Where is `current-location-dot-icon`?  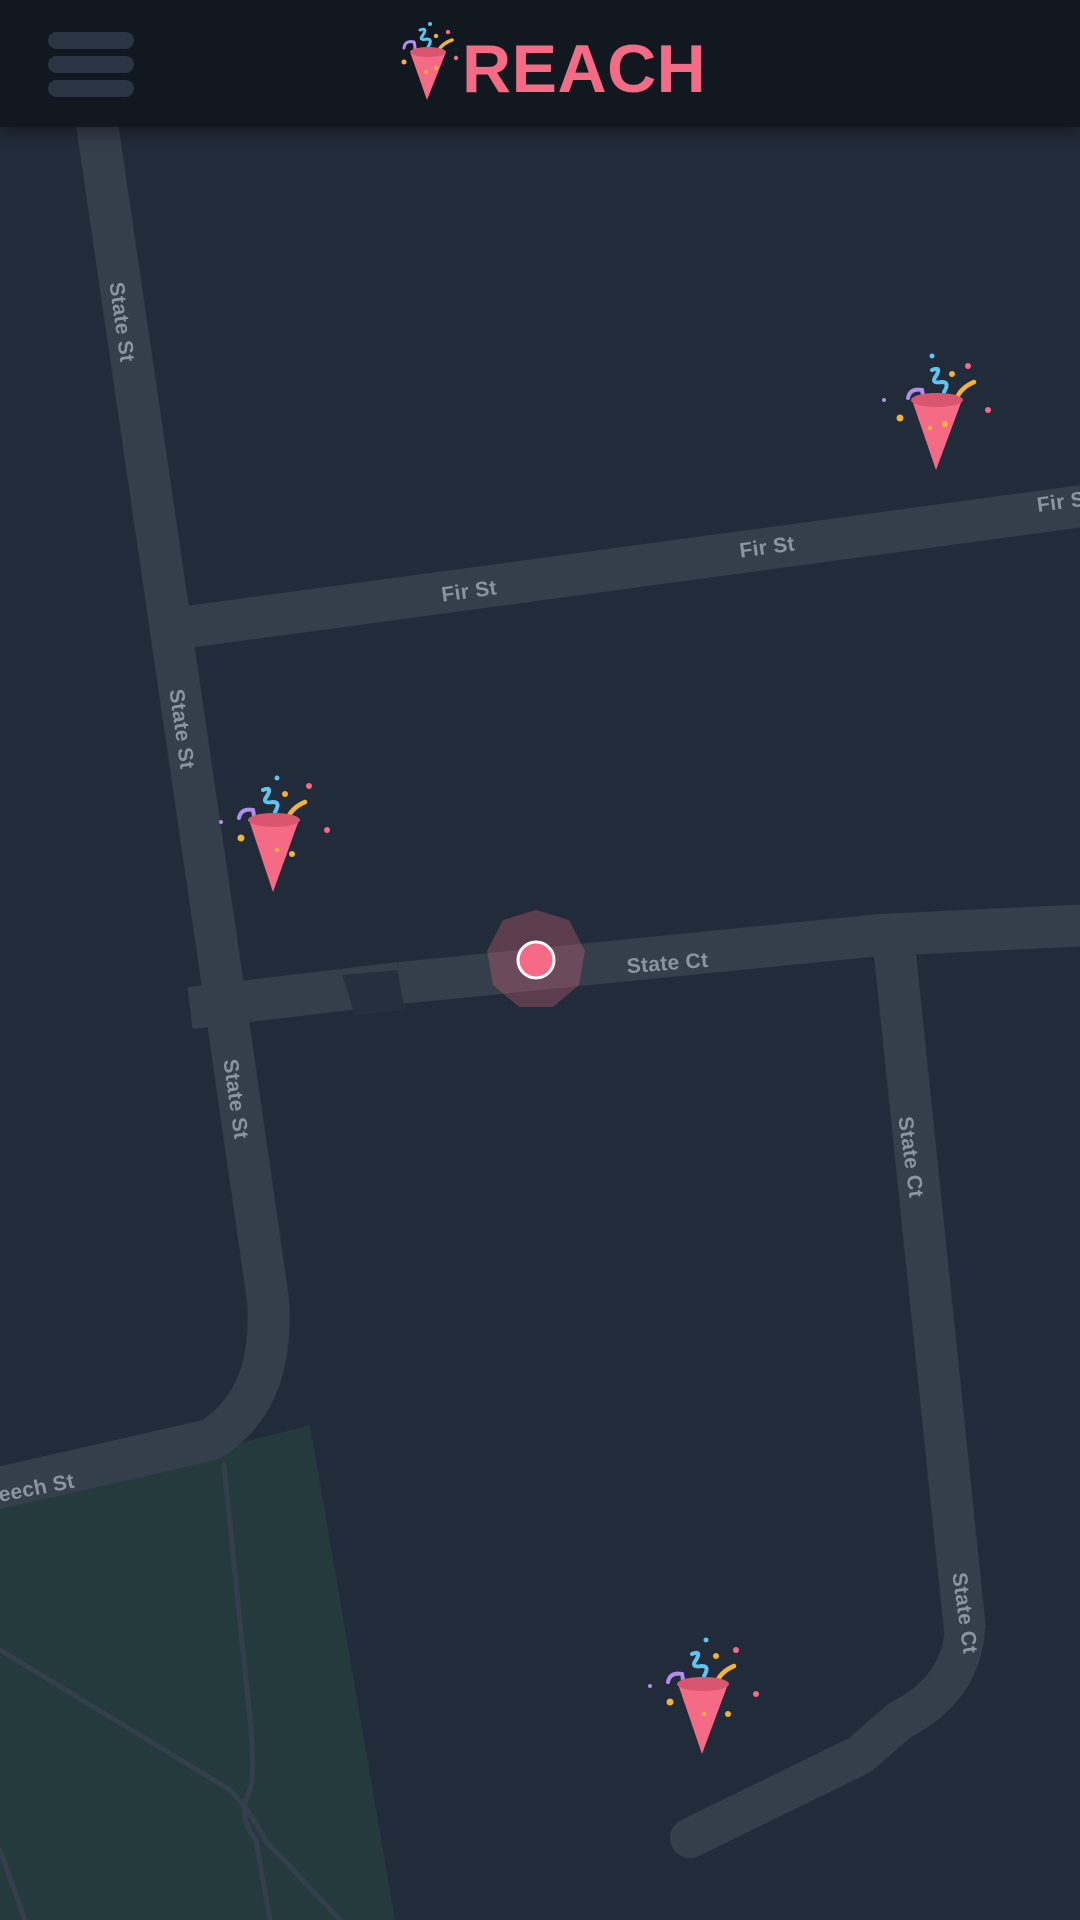
current-location-dot-icon is located at coordinates (536, 958).